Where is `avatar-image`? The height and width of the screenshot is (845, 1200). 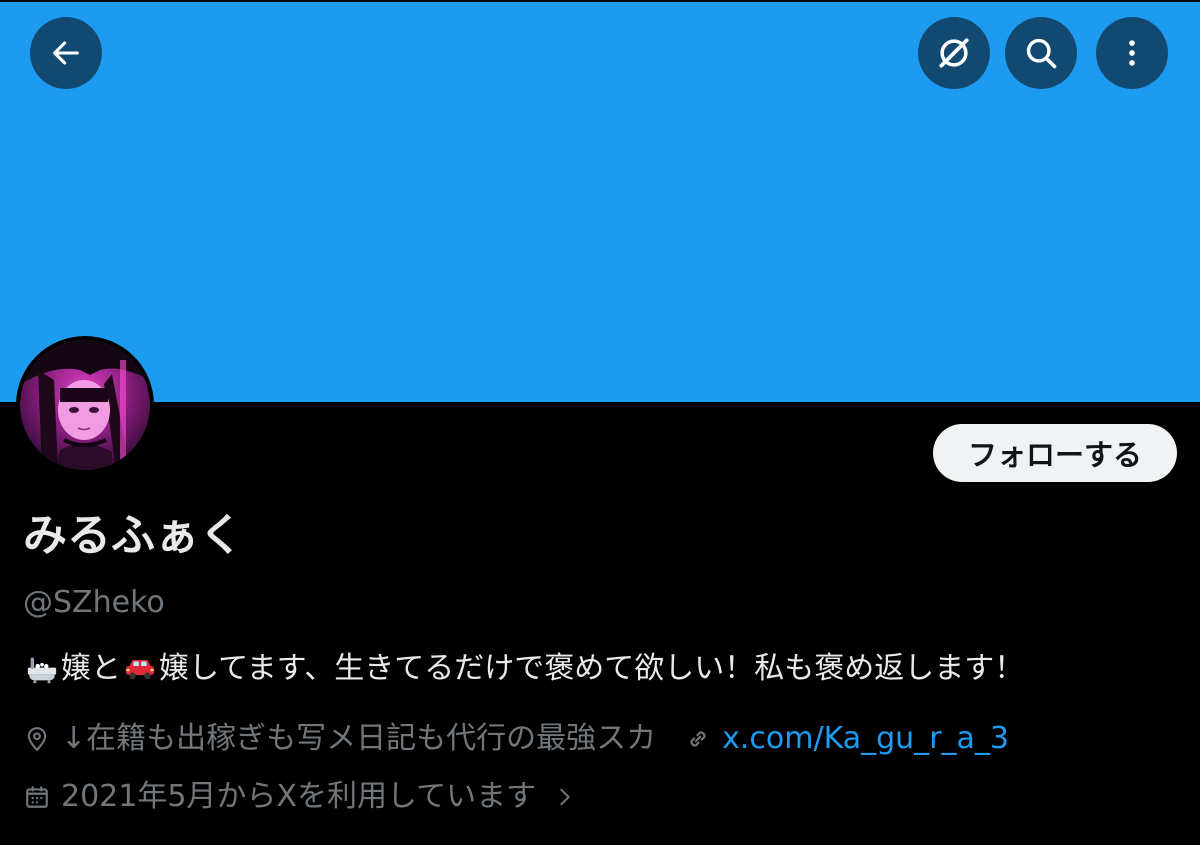 avatar-image is located at coordinates (85, 405).